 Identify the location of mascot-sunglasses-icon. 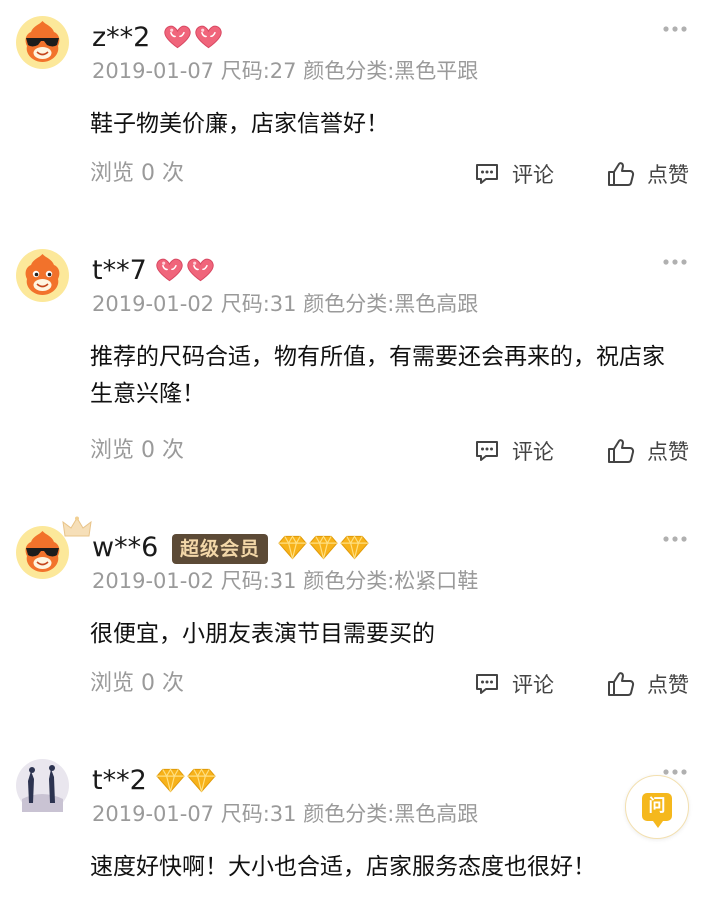
(42, 42).